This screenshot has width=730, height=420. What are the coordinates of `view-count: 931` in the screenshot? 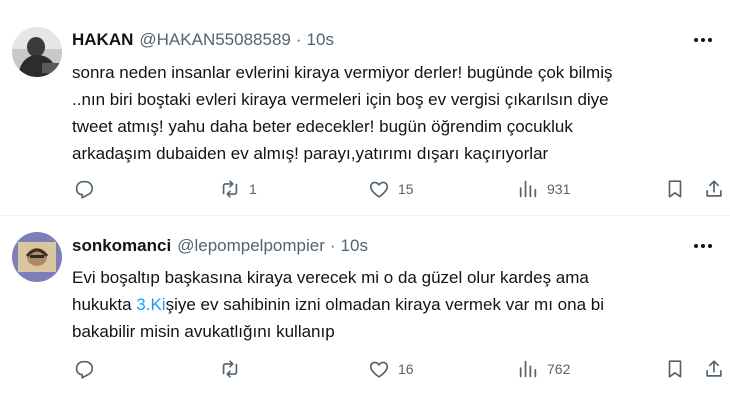 It's located at (559, 189).